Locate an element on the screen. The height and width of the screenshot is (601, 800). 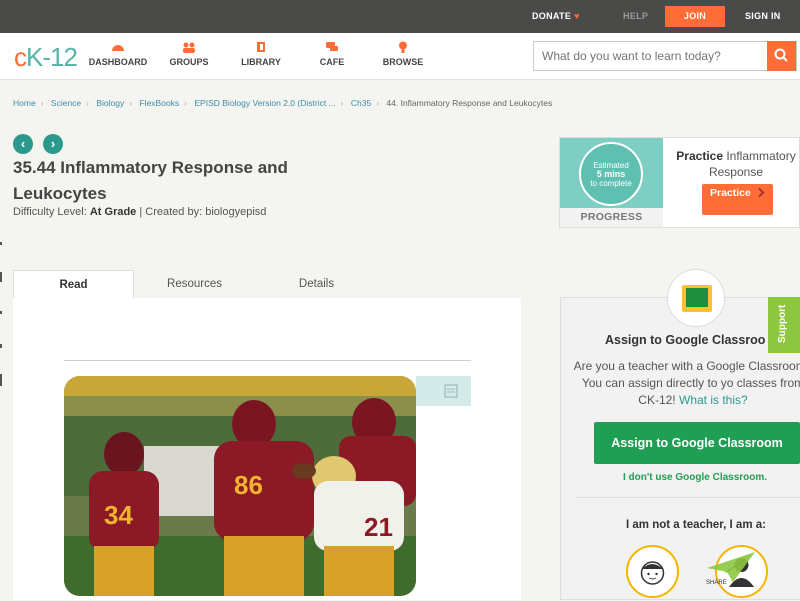
breadcrumb-biology: Biology is located at coordinates (110, 103).